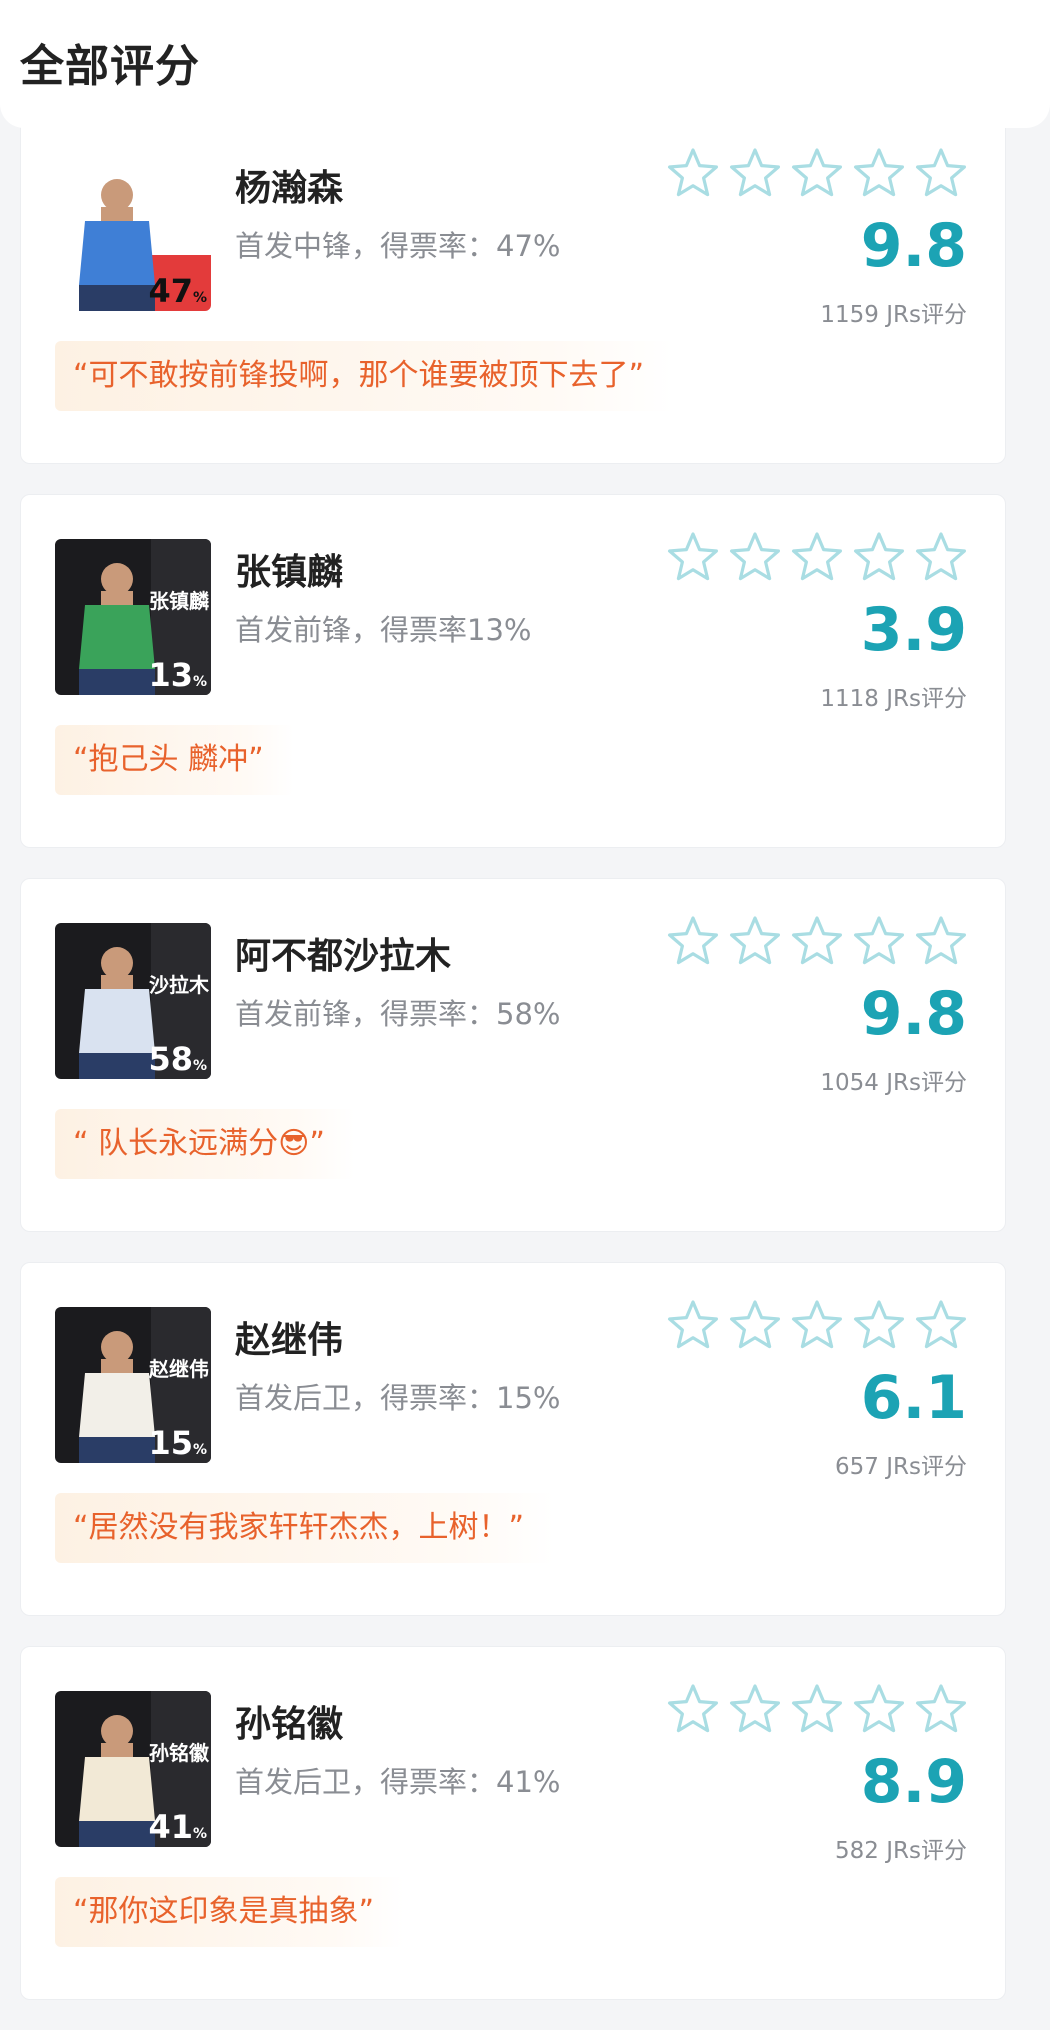  Describe the element at coordinates (893, 315) in the screenshot. I see `rating-count: 1159 JRs评分` at that location.